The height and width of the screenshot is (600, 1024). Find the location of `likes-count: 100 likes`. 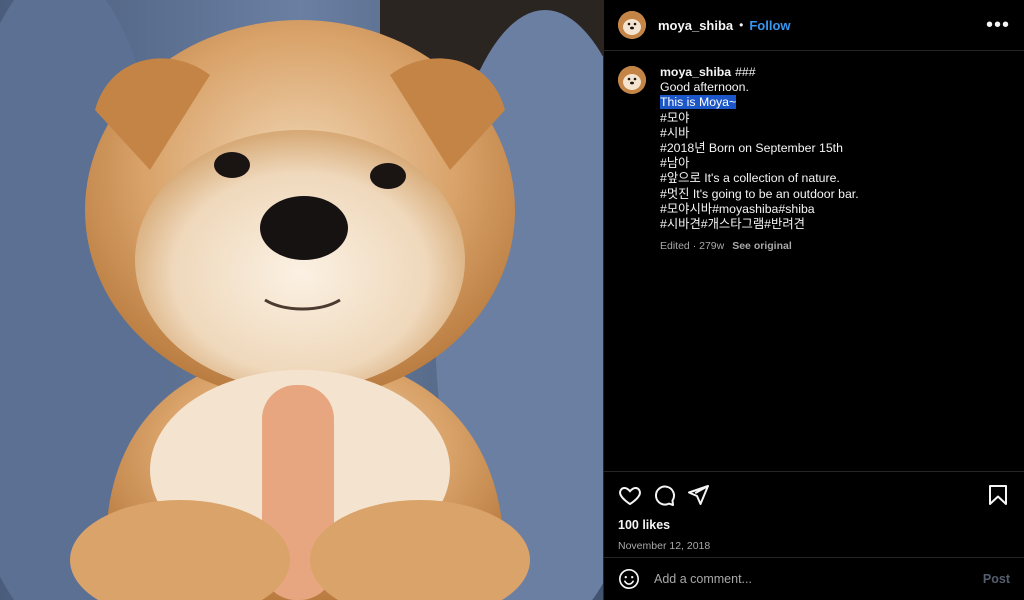

likes-count: 100 likes is located at coordinates (814, 525).